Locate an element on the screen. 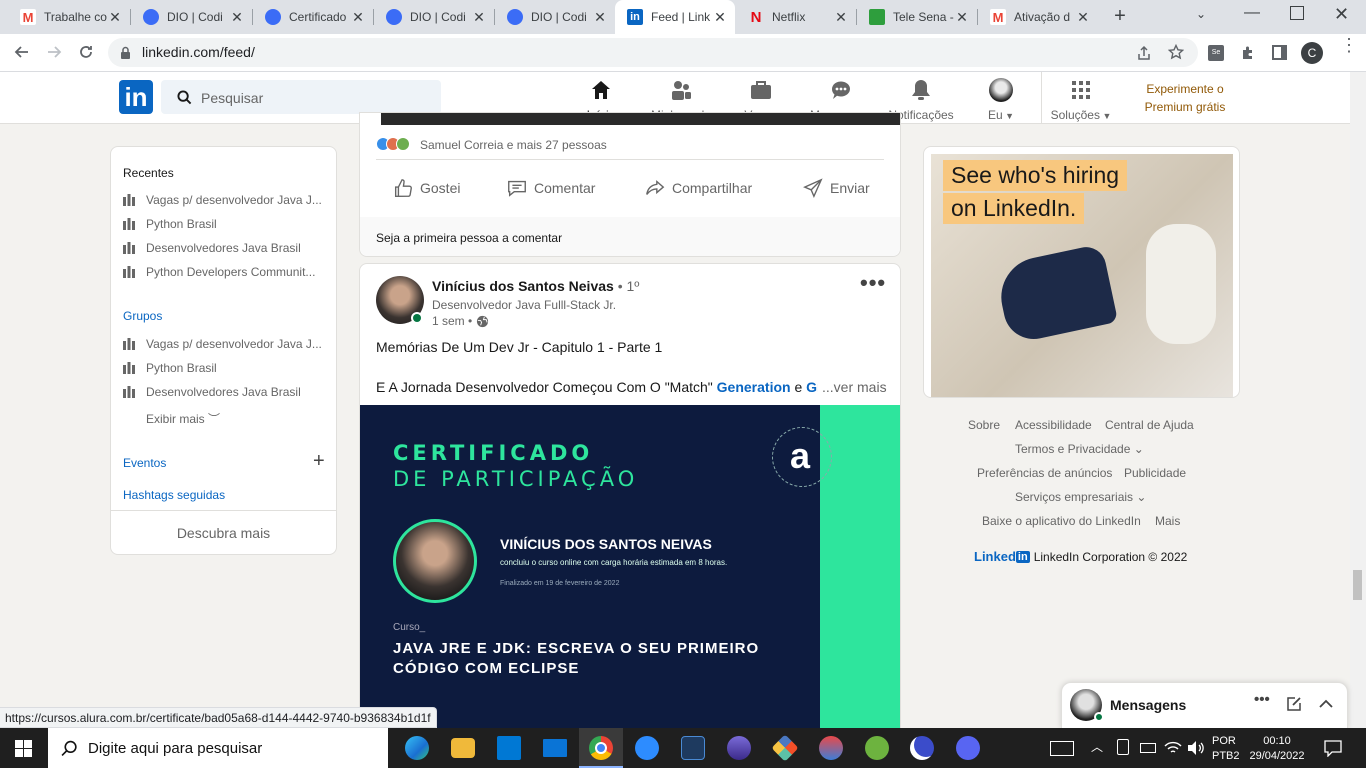  group-item: Desenvolvedores Java Brasil is located at coordinates (223, 392).